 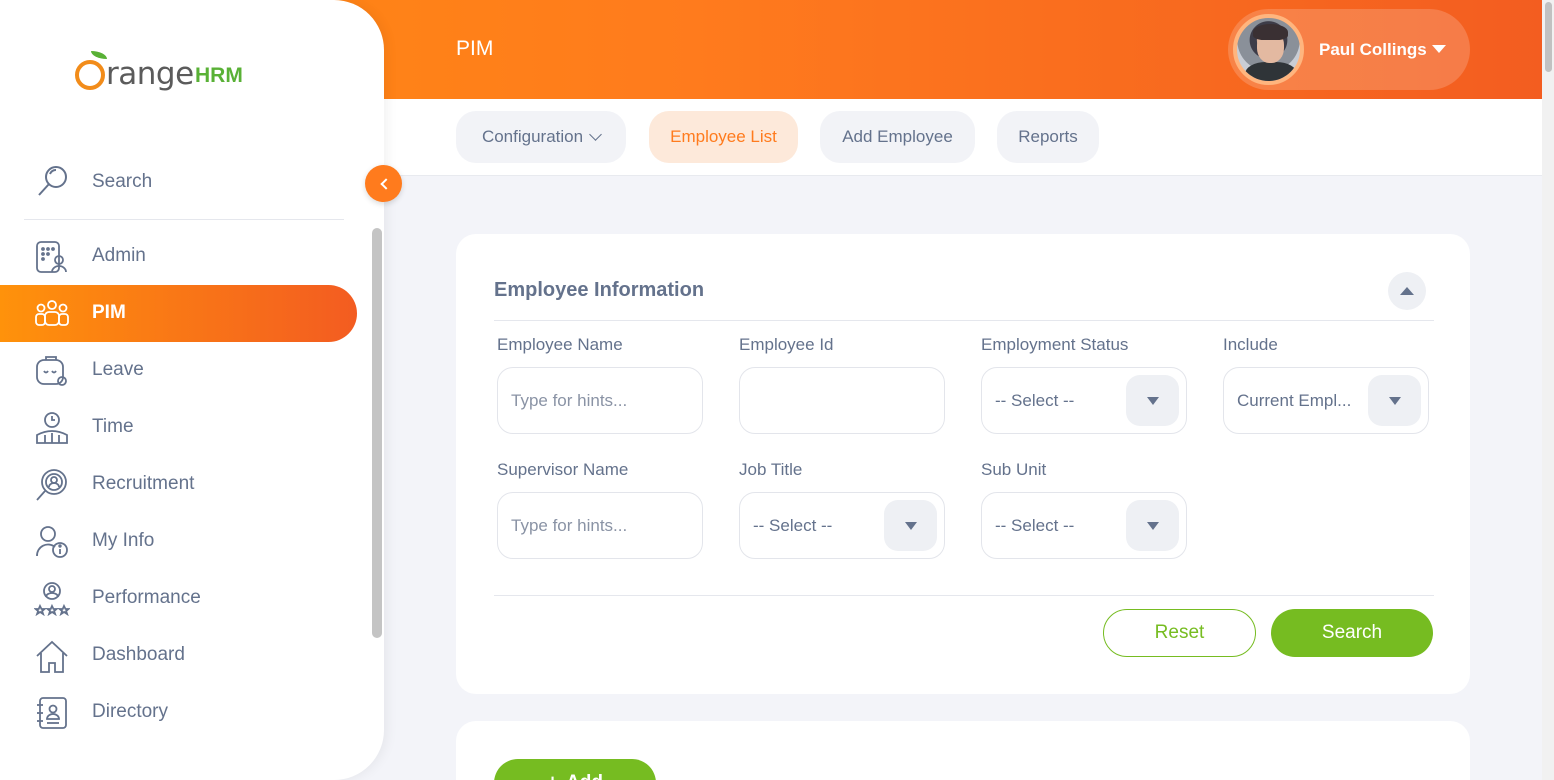 I want to click on job-title-dropdown-button, so click(x=910, y=525).